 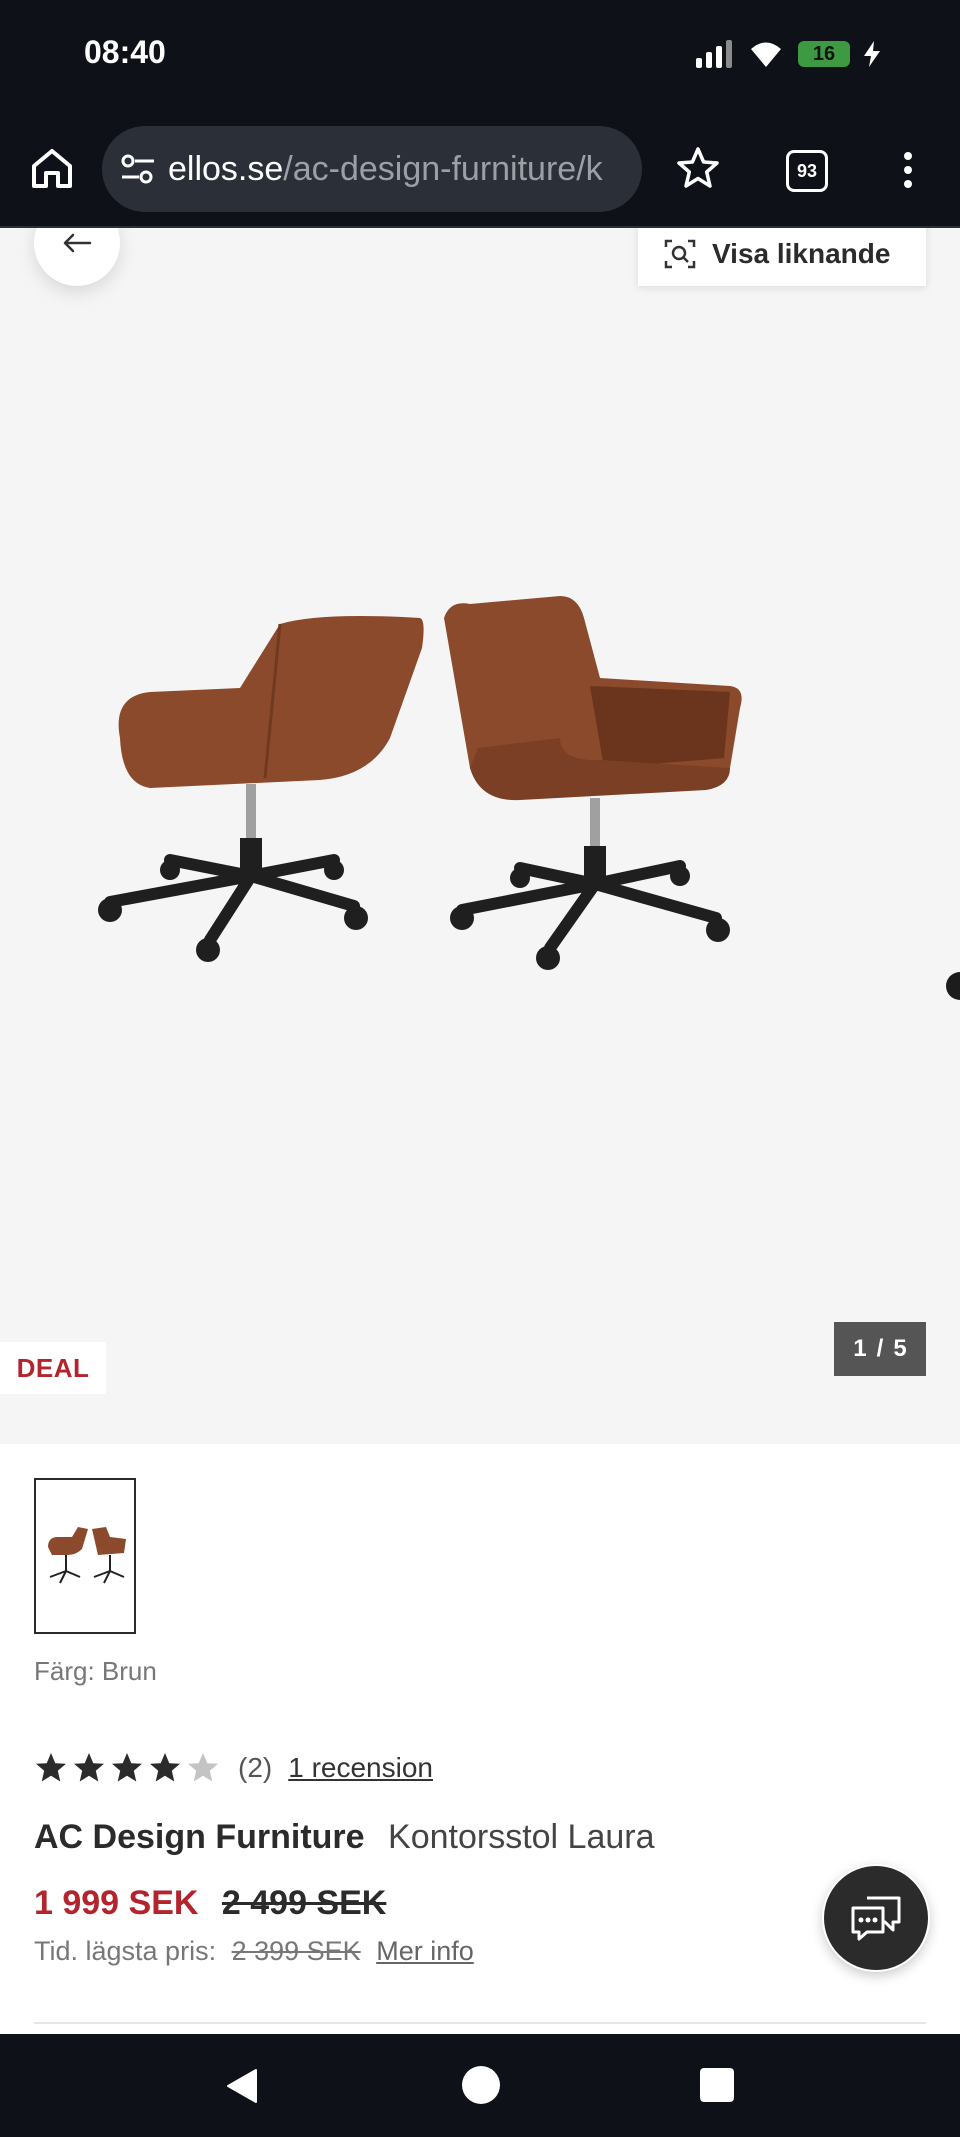 I want to click on charging-icon, so click(x=872, y=54).